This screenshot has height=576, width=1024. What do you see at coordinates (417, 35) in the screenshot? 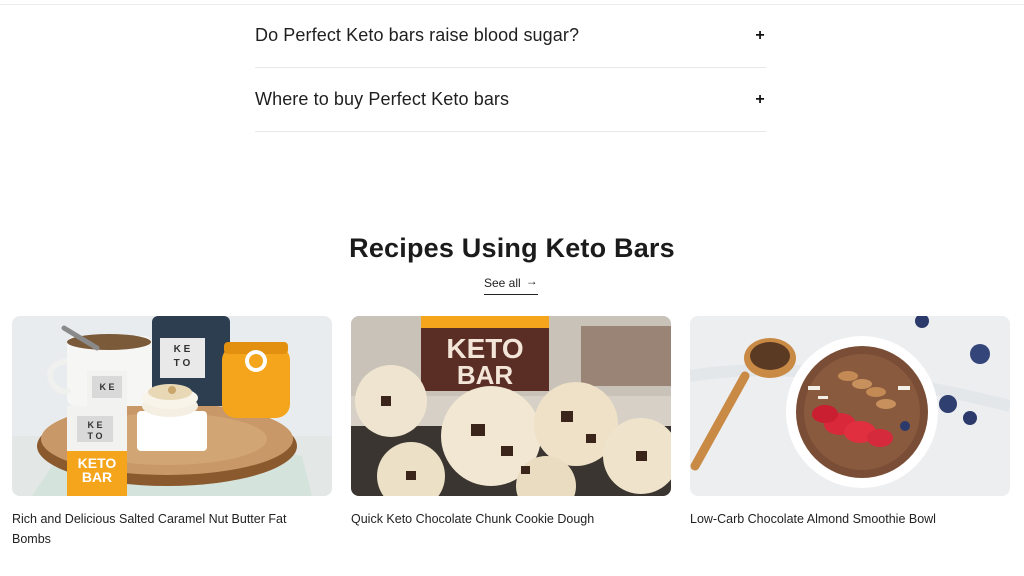
I see `faq-question: Do Perfect Keto bars raise blood sugar?` at bounding box center [417, 35].